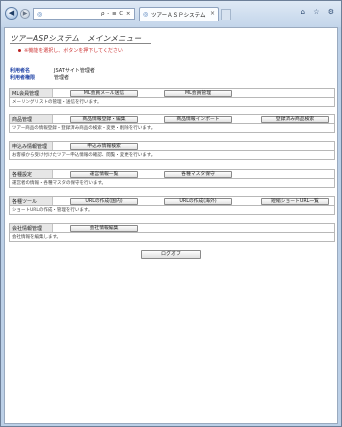 The height and width of the screenshot is (427, 342). What do you see at coordinates (22, 175) in the screenshot?
I see `section-label-text: 各種設定` at bounding box center [22, 175].